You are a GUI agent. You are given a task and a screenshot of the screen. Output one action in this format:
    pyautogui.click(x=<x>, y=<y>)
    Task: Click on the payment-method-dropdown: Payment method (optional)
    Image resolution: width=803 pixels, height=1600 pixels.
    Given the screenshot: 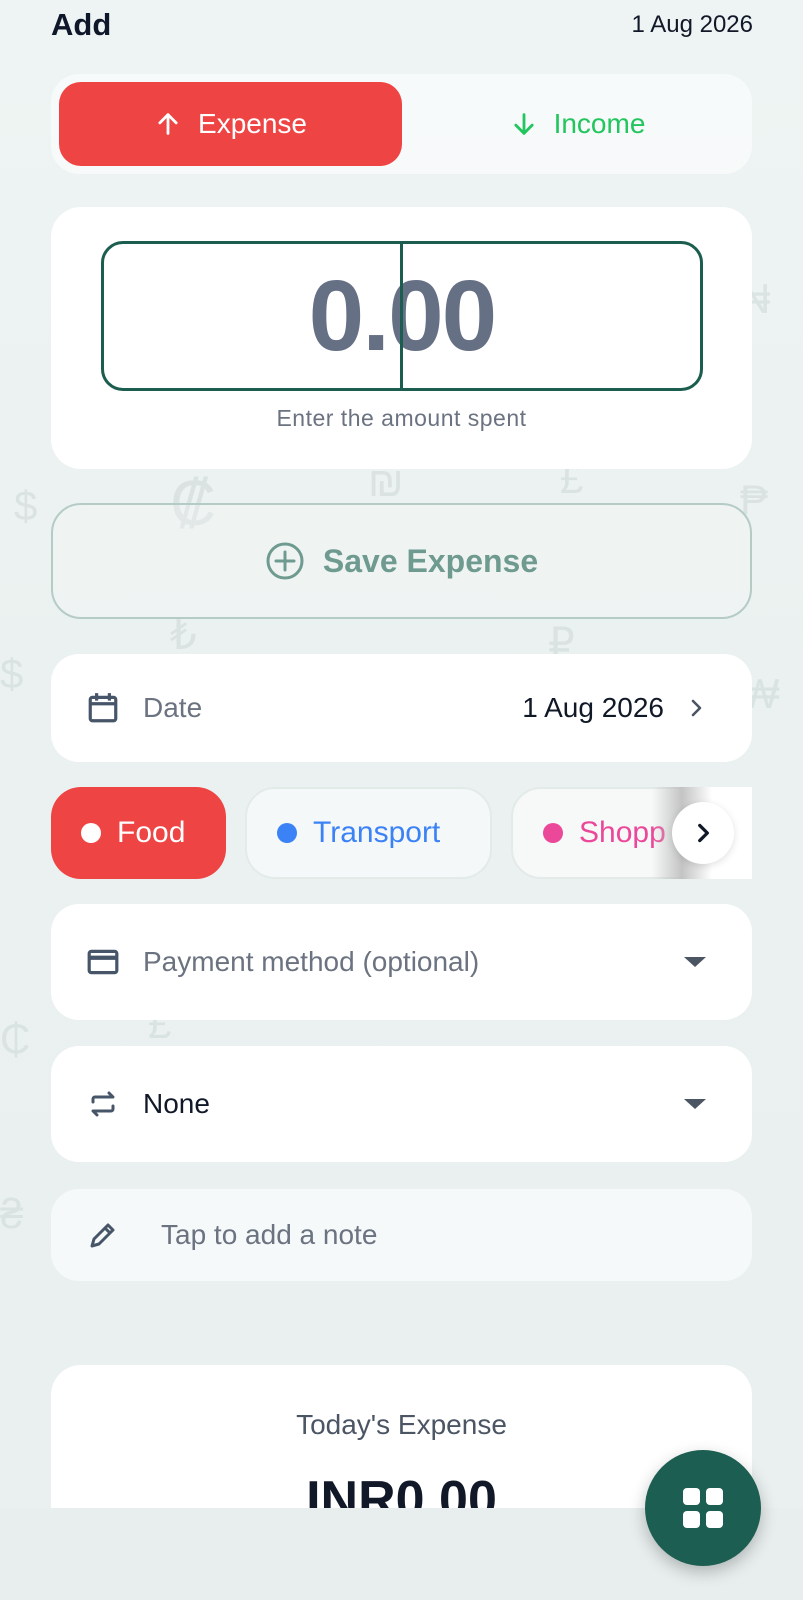 What is the action you would take?
    pyautogui.click(x=401, y=962)
    